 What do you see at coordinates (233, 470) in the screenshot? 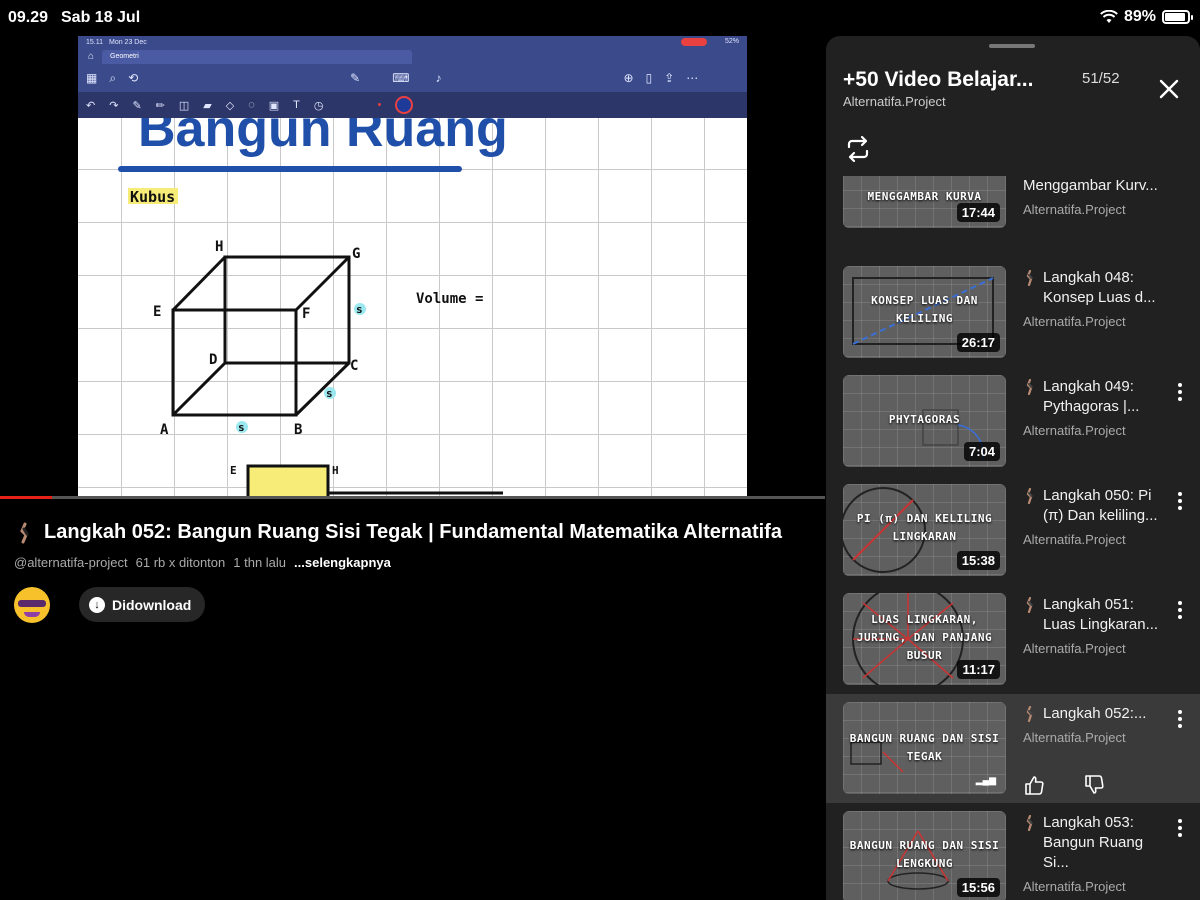
I see `vertex-e-lower: E` at bounding box center [233, 470].